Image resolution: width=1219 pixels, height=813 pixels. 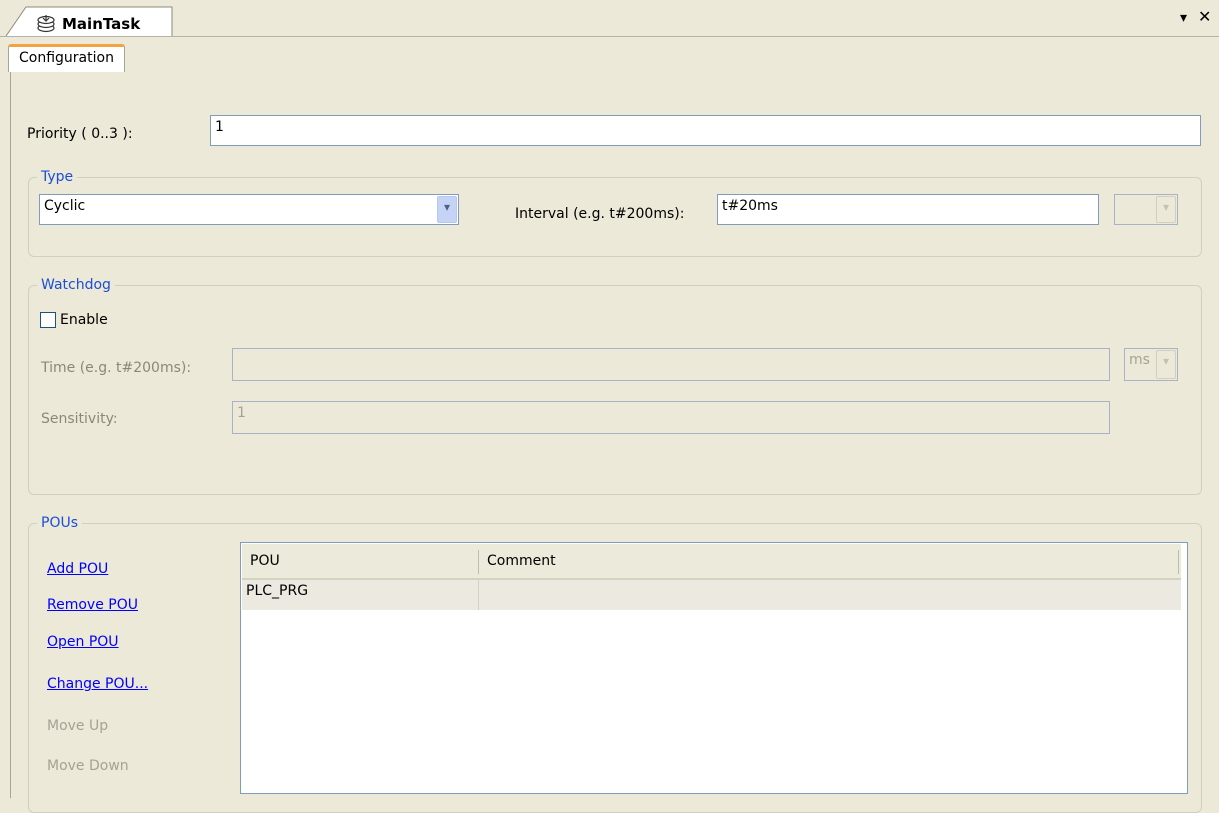 I want to click on priority-label: Priority ( 0..3 ):, so click(x=80, y=134).